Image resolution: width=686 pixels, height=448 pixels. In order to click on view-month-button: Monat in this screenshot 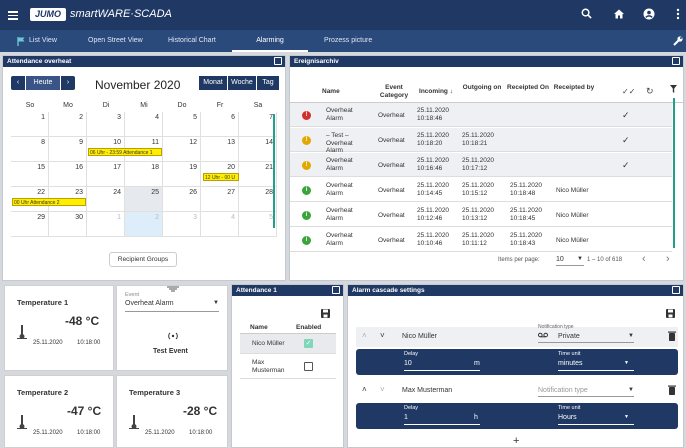, I will do `click(213, 83)`.